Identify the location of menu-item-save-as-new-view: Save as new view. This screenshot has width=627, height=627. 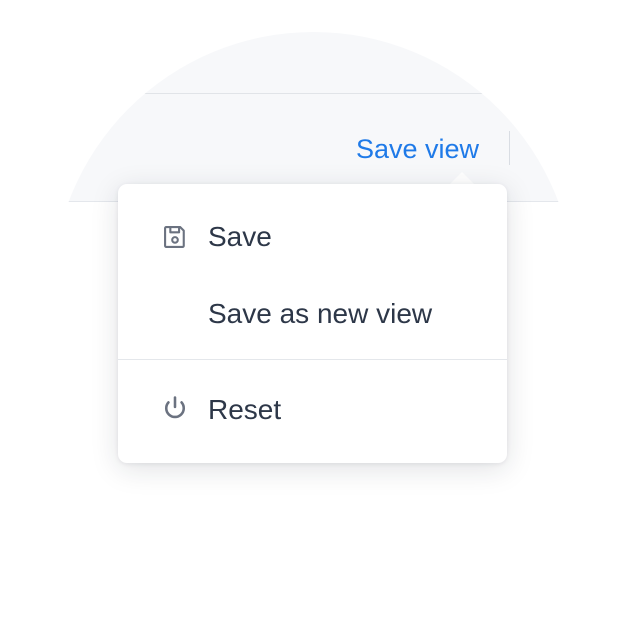
(312, 315).